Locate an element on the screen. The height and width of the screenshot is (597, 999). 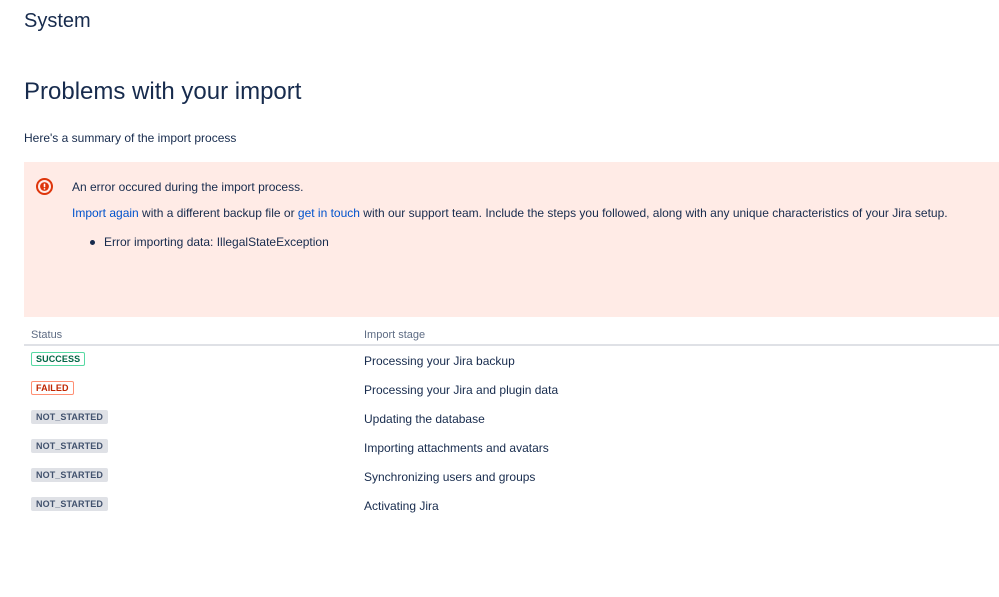
import-again-link: Import again is located at coordinates (105, 213).